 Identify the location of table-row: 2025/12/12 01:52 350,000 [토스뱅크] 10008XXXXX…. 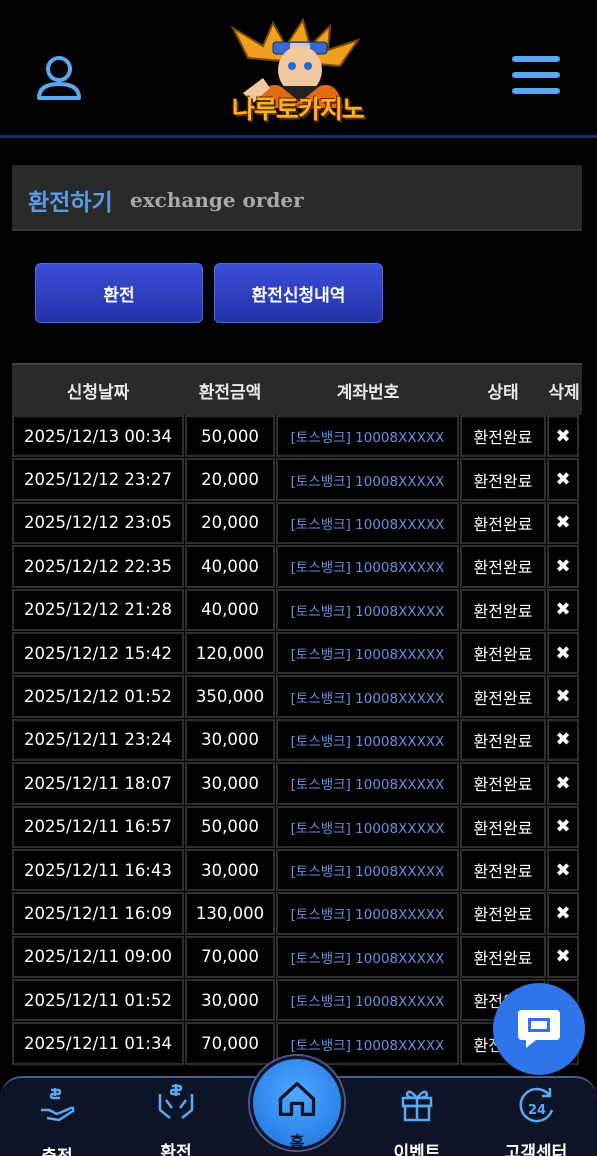
(297, 697).